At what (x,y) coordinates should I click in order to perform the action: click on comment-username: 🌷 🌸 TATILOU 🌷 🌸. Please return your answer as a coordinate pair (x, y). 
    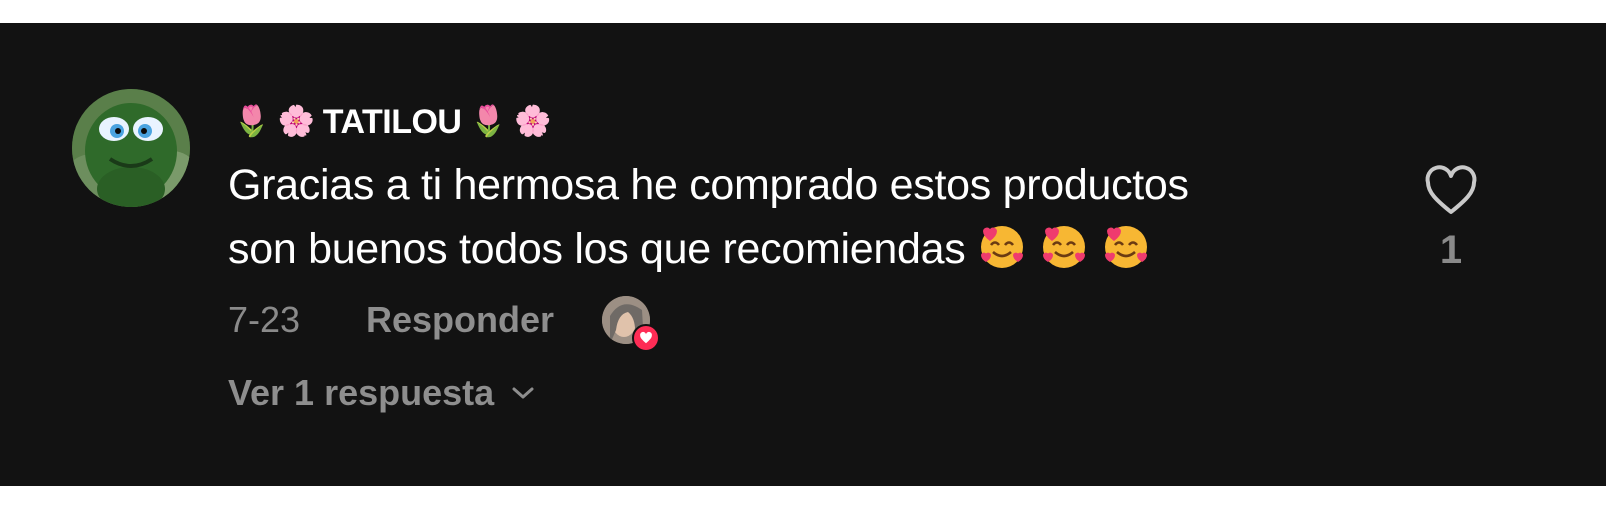
    Looking at the image, I should click on (392, 122).